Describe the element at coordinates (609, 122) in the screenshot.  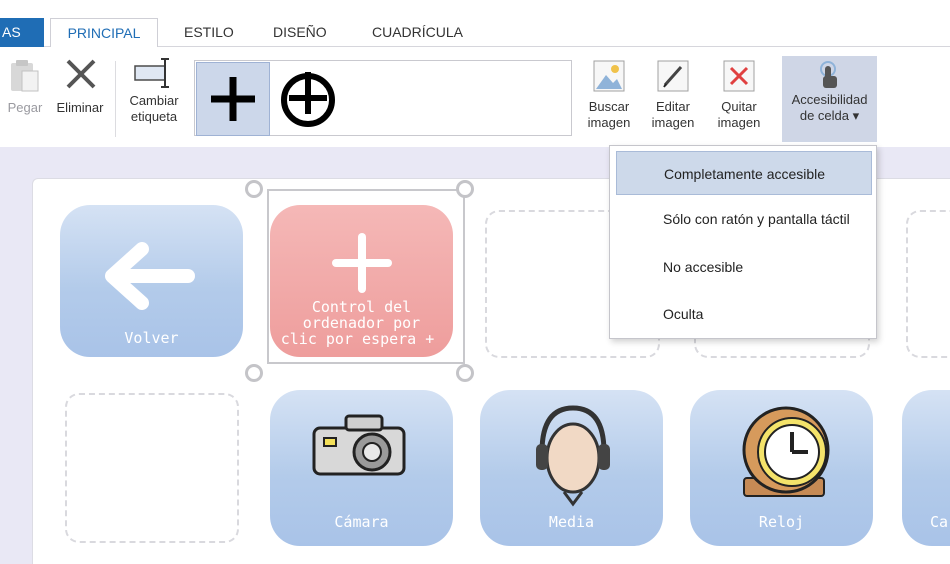
I see `find-image-text-2: imagen` at that location.